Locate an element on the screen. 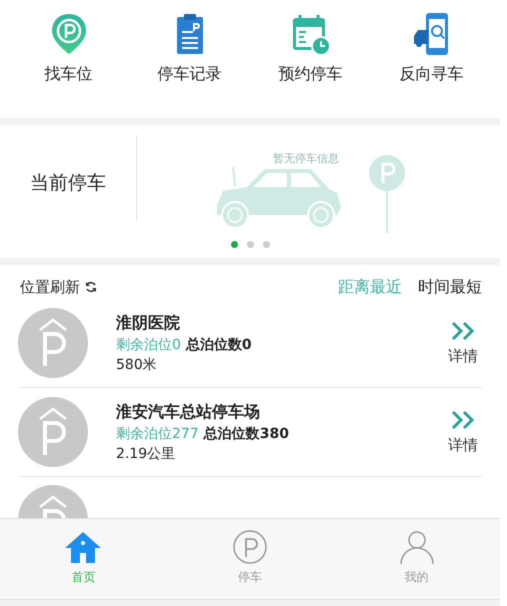 The height and width of the screenshot is (606, 507). shortcut-label: 停车记录 is located at coordinates (190, 74).